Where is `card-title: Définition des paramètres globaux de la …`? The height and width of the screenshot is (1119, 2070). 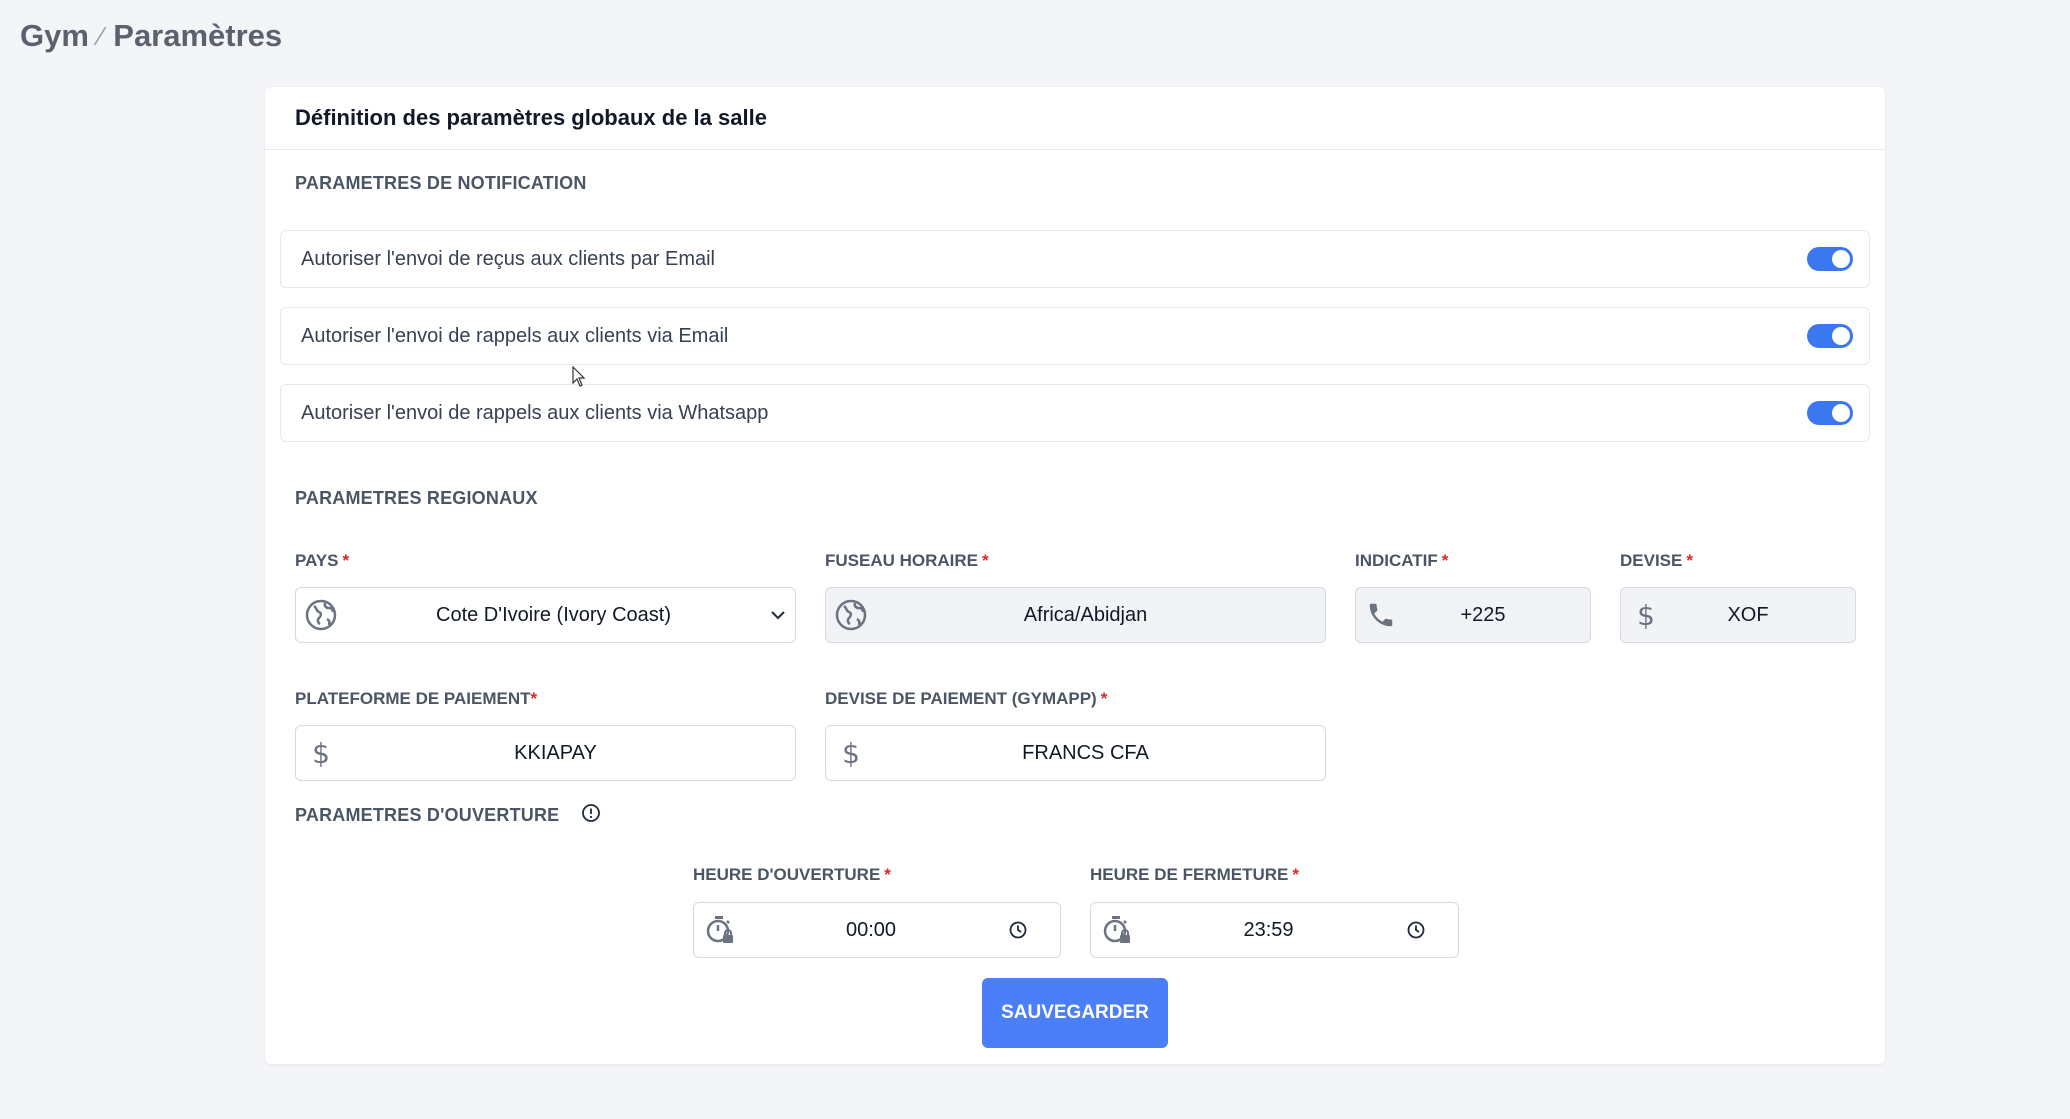 card-title: Définition des paramètres globaux de la … is located at coordinates (1075, 118).